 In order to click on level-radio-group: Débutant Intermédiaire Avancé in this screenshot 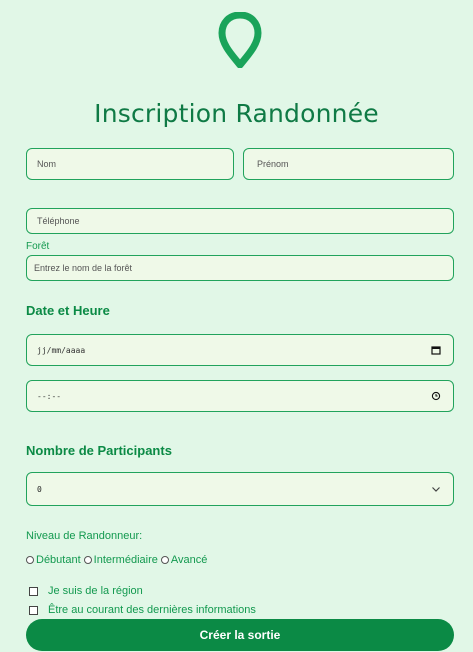, I will do `click(116, 560)`.